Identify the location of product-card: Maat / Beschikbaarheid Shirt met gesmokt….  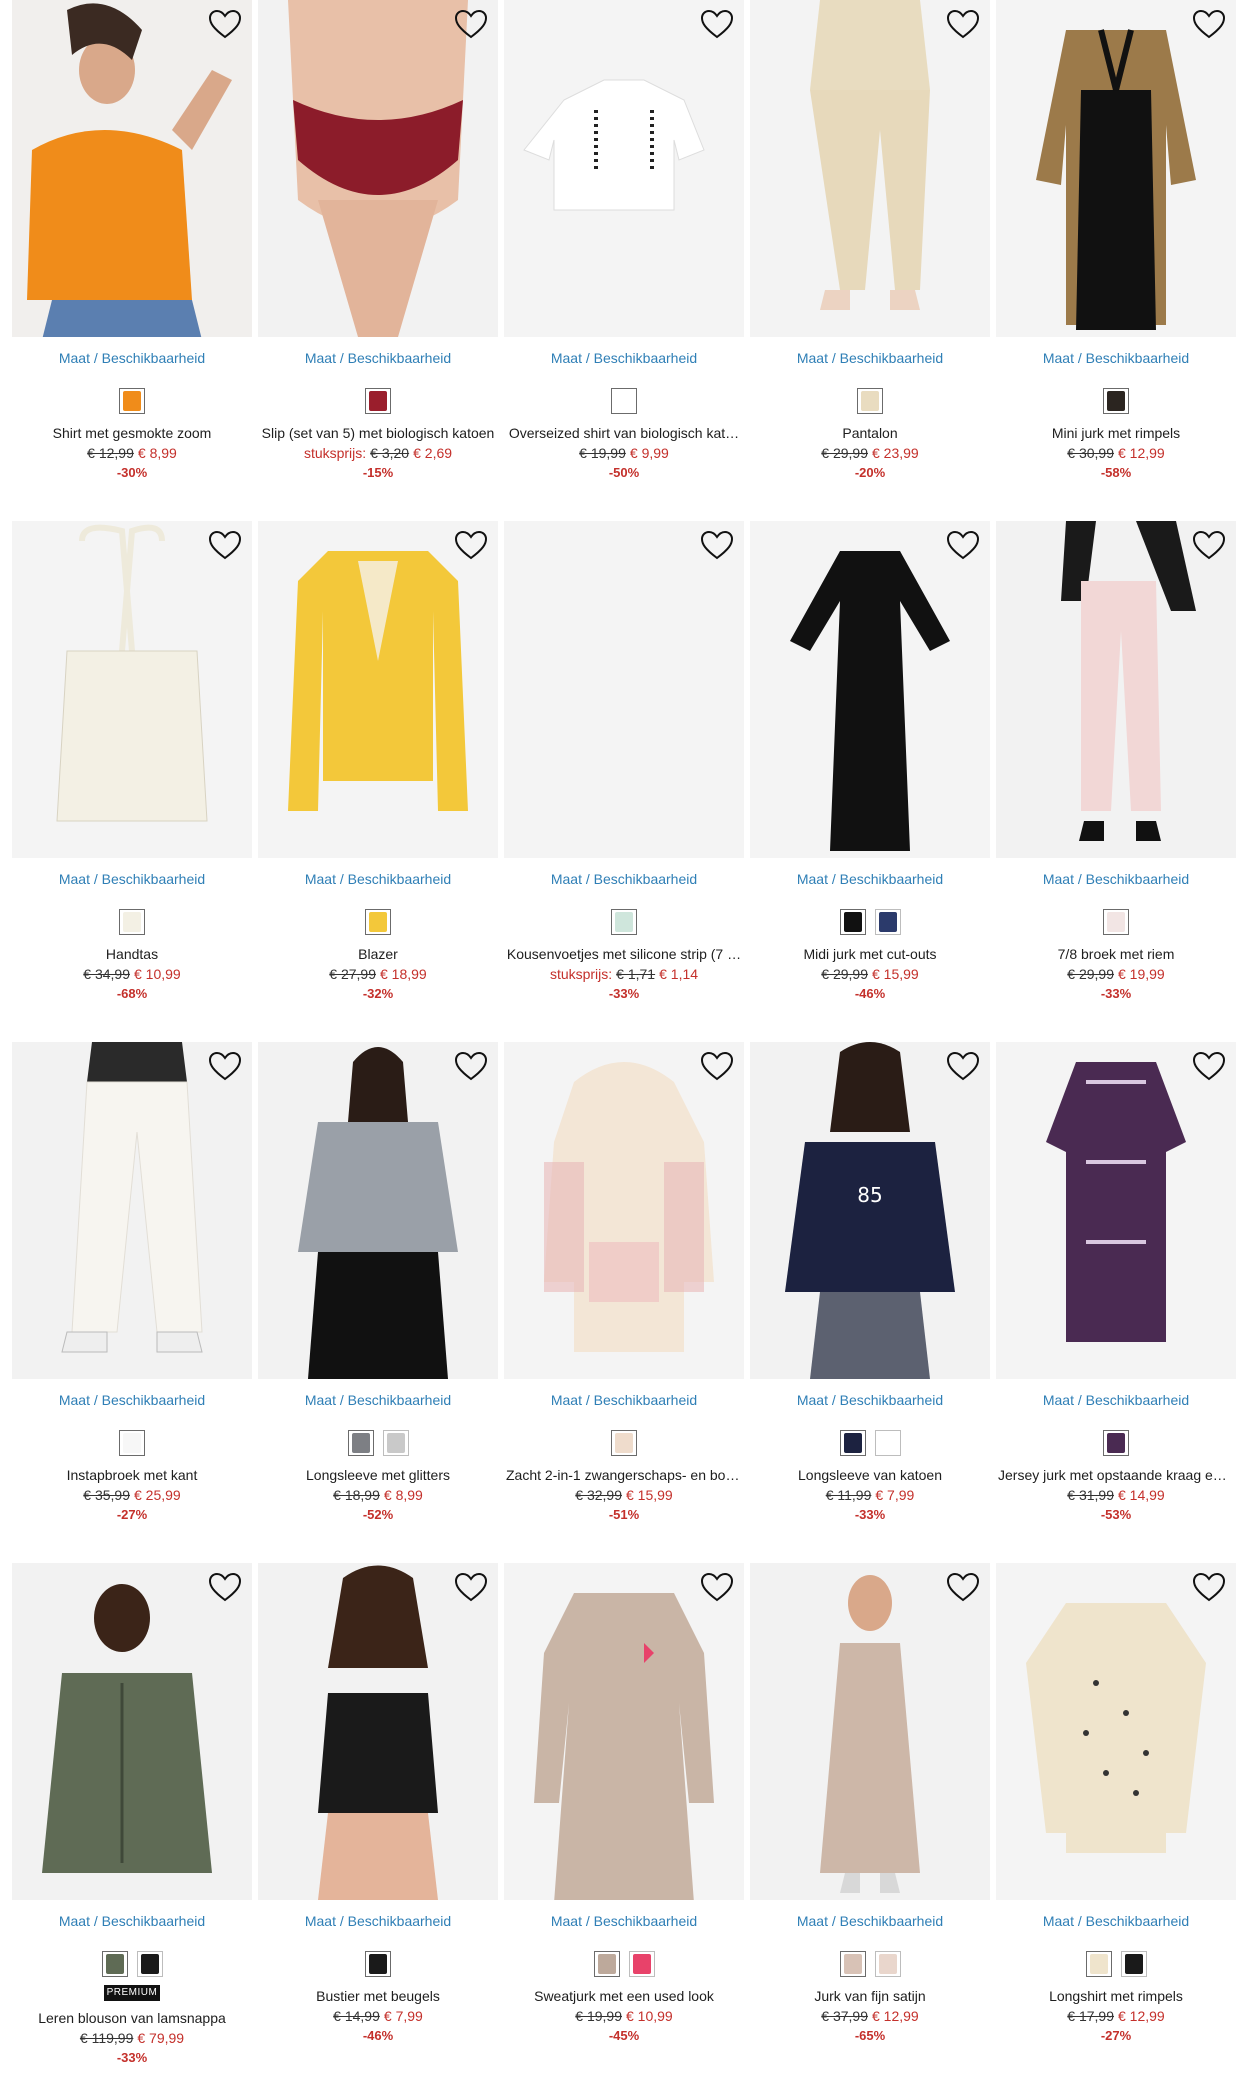
(132, 260).